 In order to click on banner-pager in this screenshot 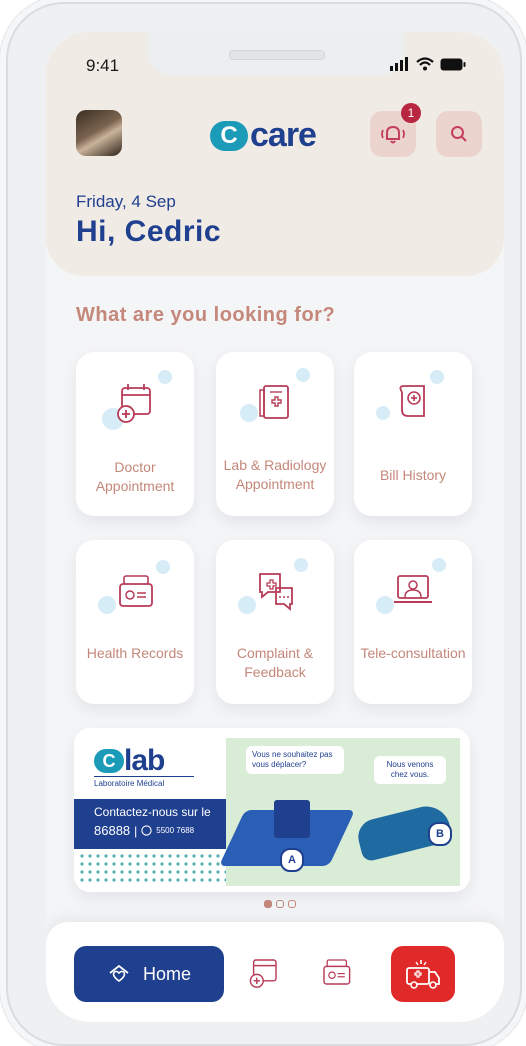, I will do `click(280, 904)`.